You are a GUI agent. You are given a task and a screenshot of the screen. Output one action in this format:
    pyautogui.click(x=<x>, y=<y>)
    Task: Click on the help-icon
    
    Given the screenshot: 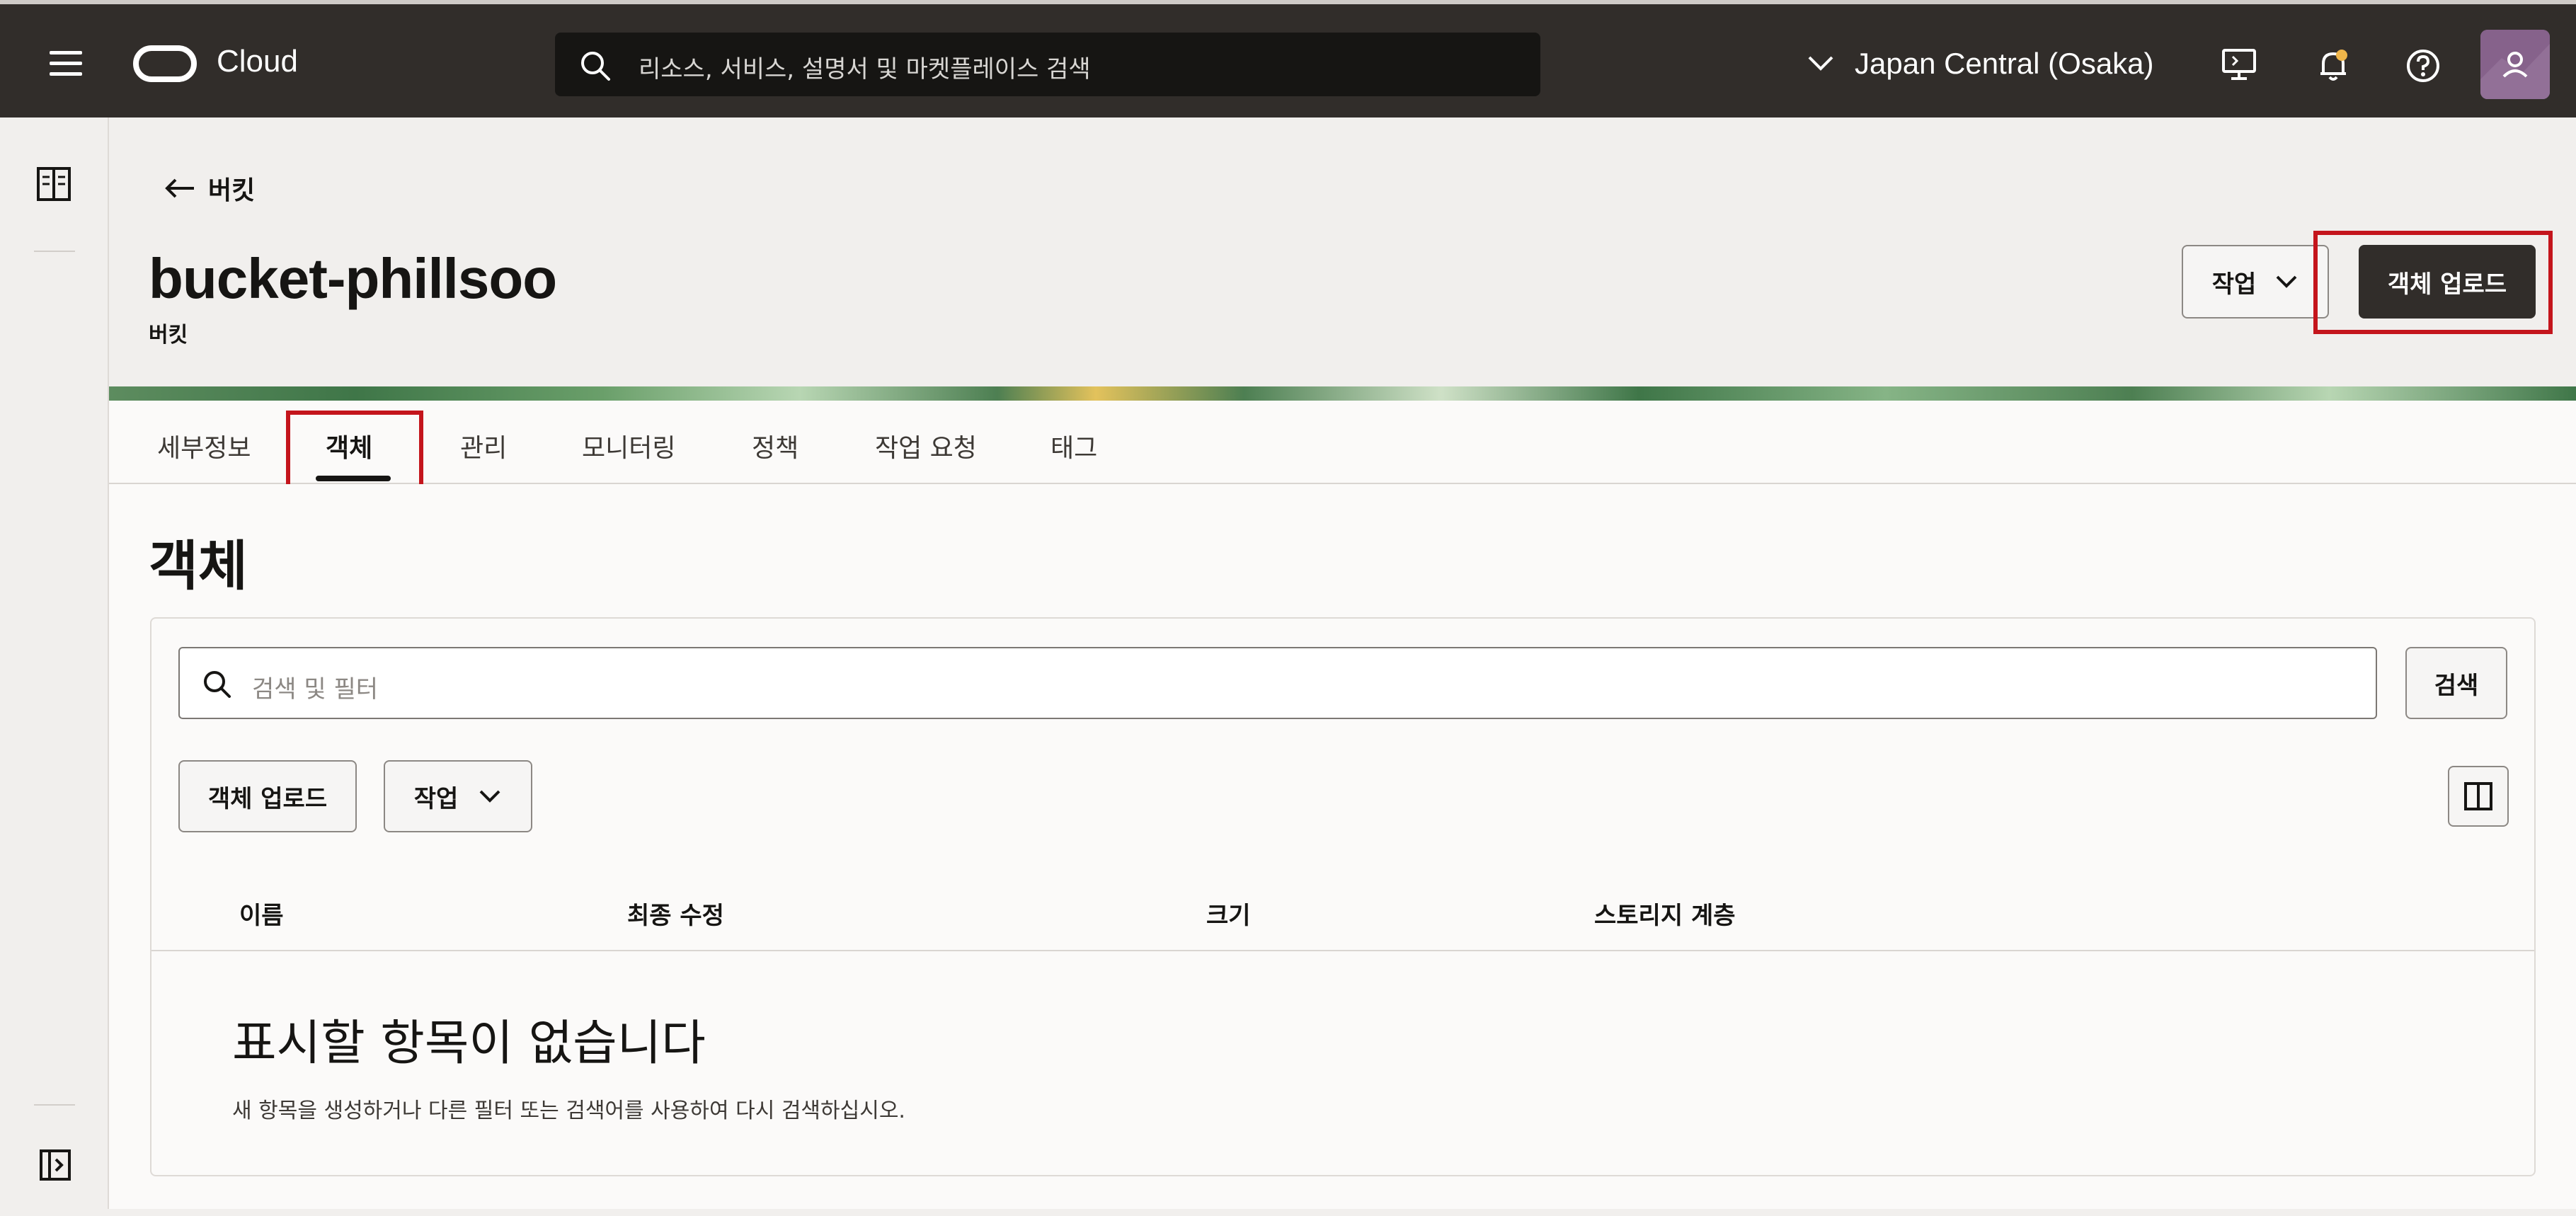 What is the action you would take?
    pyautogui.click(x=2423, y=66)
    